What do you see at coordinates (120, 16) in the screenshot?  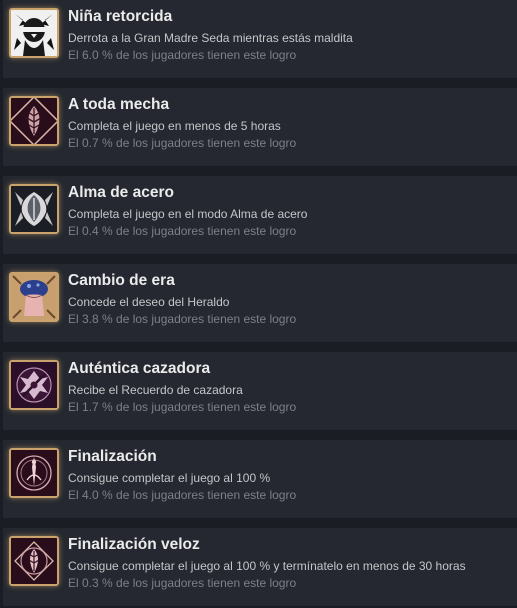 I see `achievement-title: Niña retorcida` at bounding box center [120, 16].